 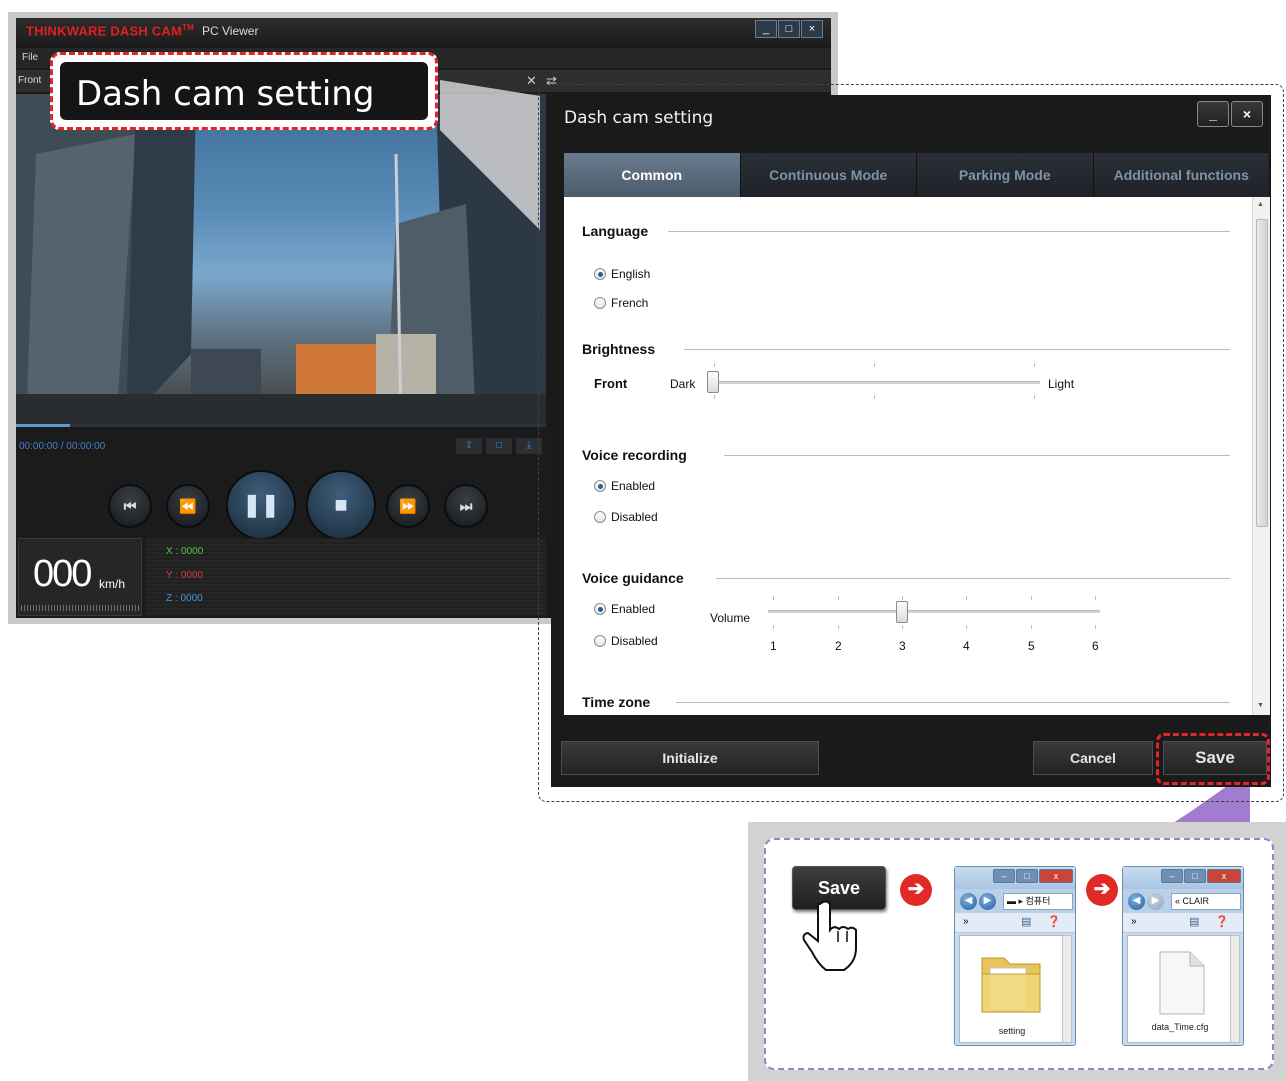 What do you see at coordinates (624, 486) in the screenshot?
I see `radio-voice-recording-enabled: Enabled` at bounding box center [624, 486].